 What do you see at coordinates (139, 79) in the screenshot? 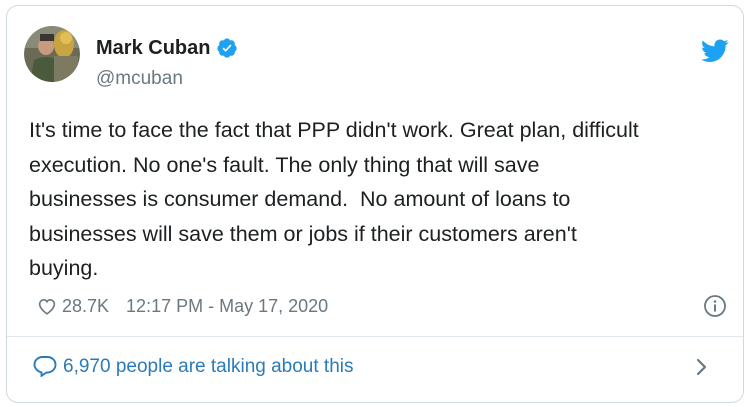
I see `author-handle: @mcuban` at bounding box center [139, 79].